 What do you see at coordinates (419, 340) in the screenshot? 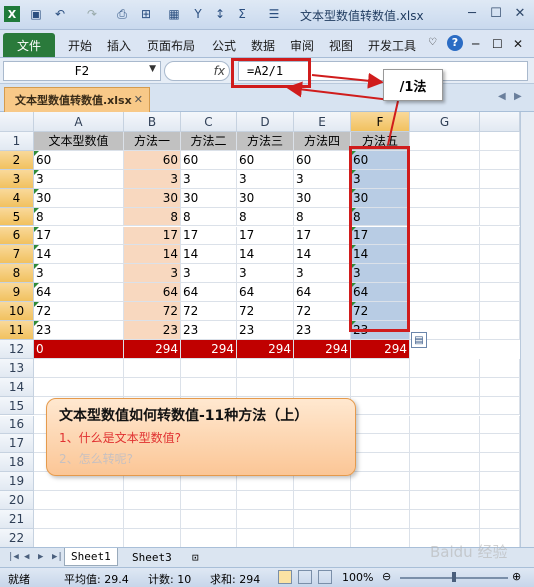
I see `paste-options-icon: ▤` at bounding box center [419, 340].